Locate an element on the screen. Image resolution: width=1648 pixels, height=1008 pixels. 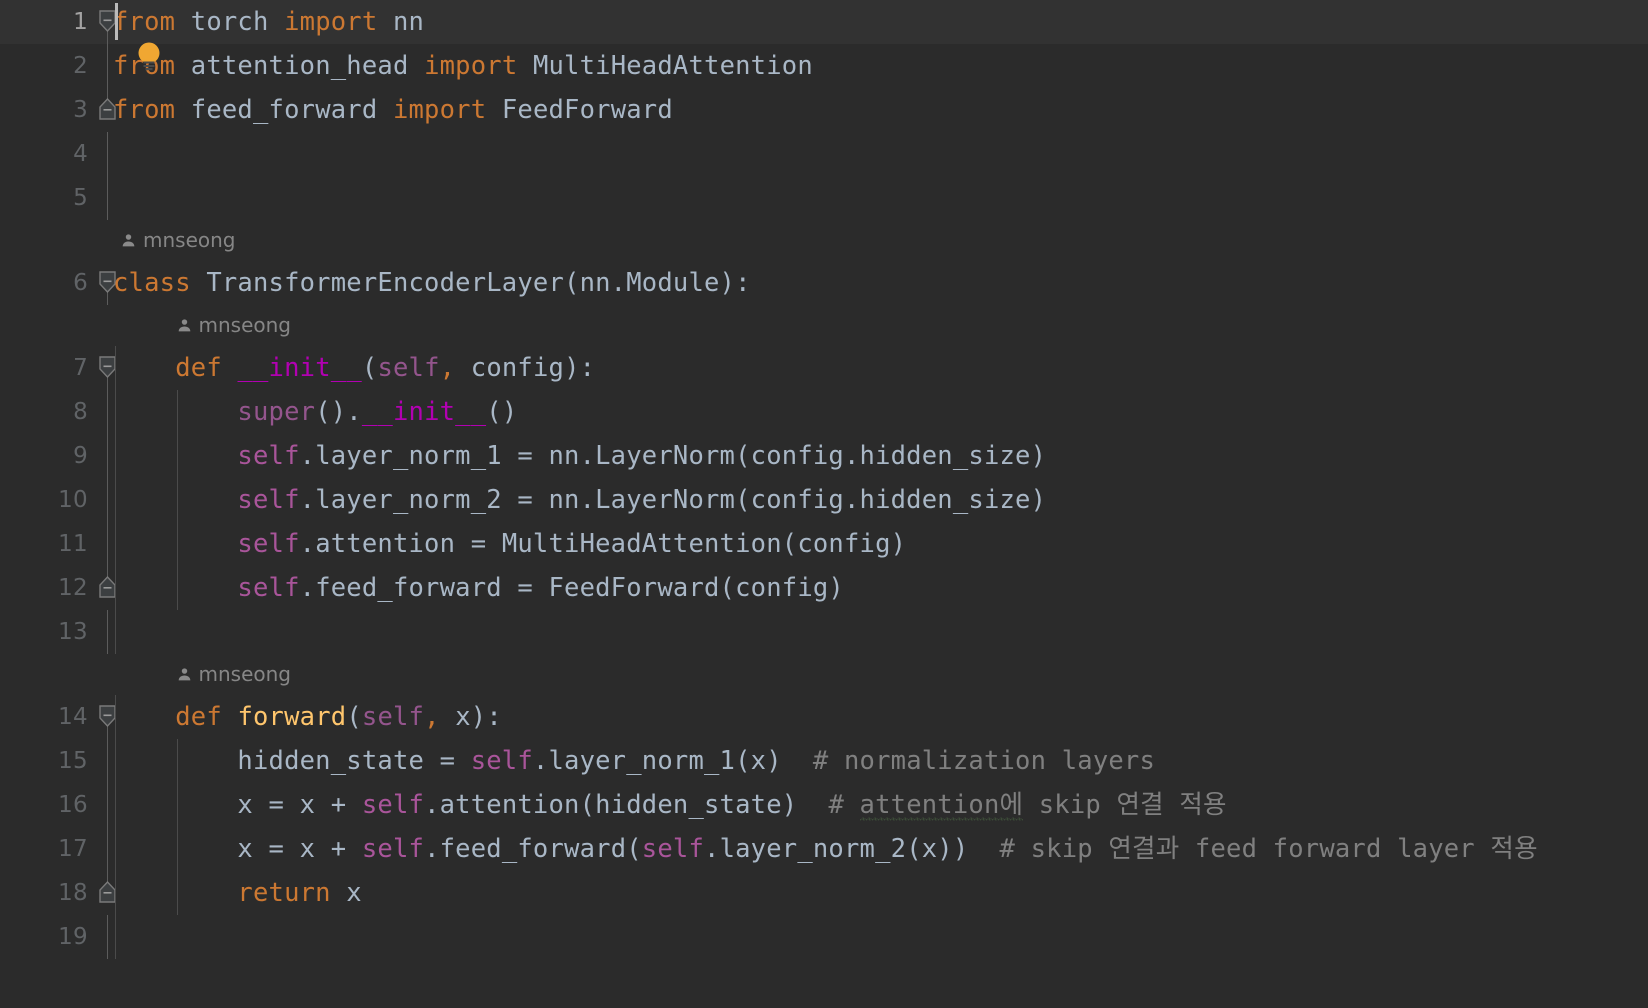
line-number: 18 is located at coordinates (73, 893).